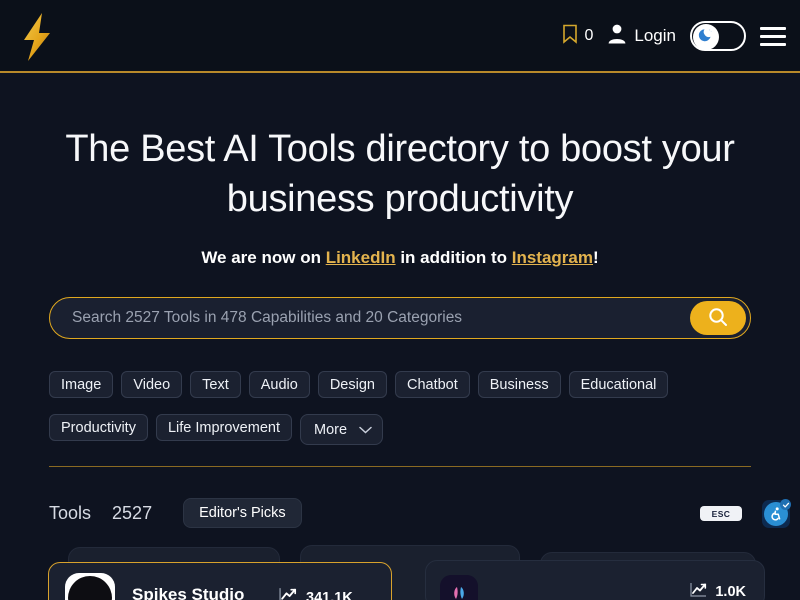  I want to click on theme-toggle, so click(718, 36).